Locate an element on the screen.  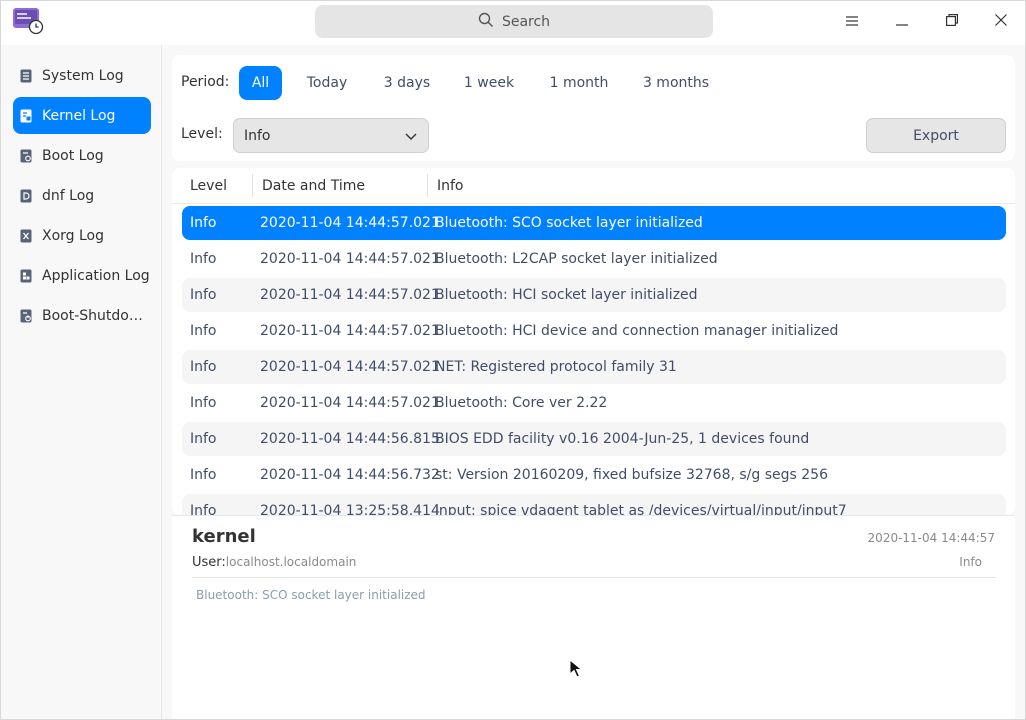
boot-shutdown-icon is located at coordinates (26, 316).